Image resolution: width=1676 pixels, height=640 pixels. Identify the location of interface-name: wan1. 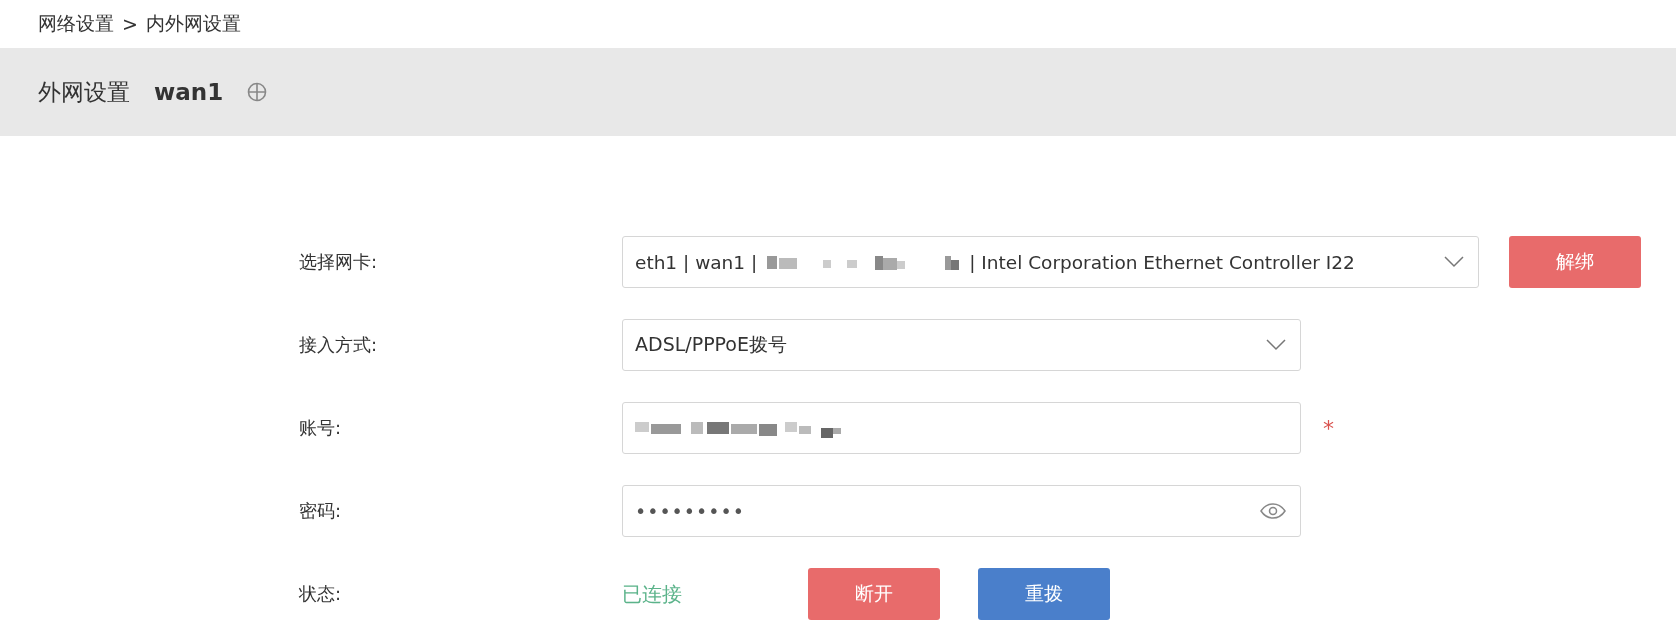
(189, 92).